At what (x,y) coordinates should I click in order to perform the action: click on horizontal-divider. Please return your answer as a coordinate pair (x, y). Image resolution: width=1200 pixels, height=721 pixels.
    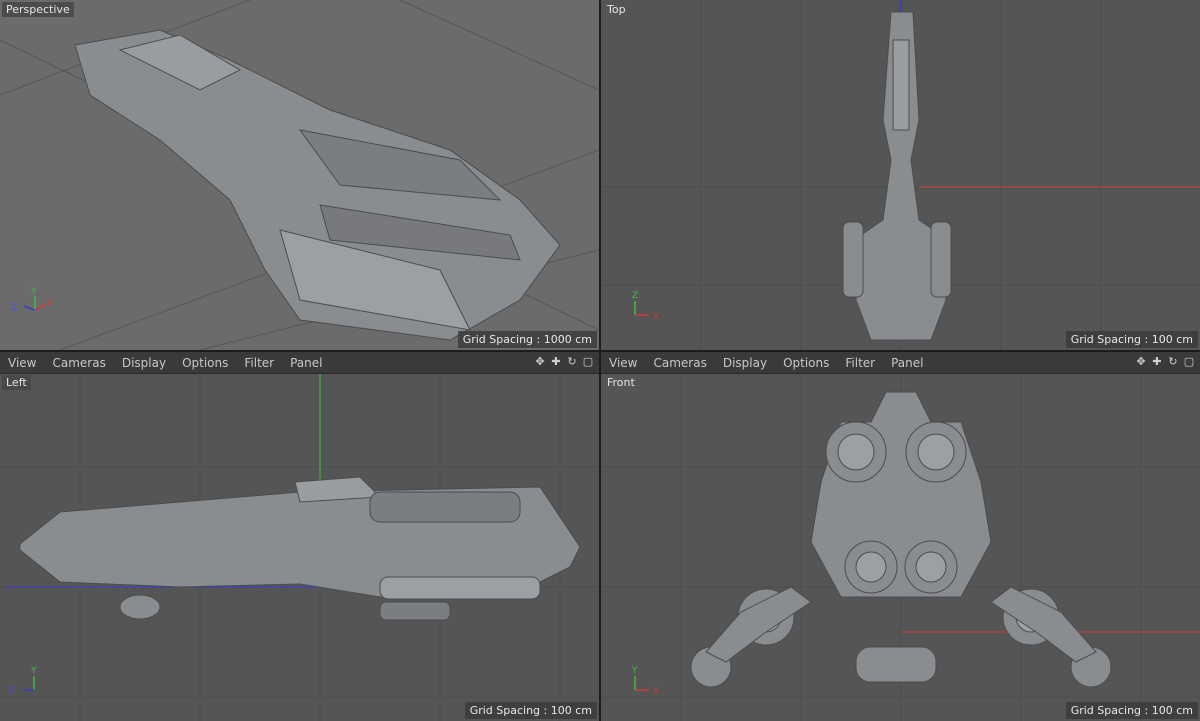
    Looking at the image, I should click on (600, 351).